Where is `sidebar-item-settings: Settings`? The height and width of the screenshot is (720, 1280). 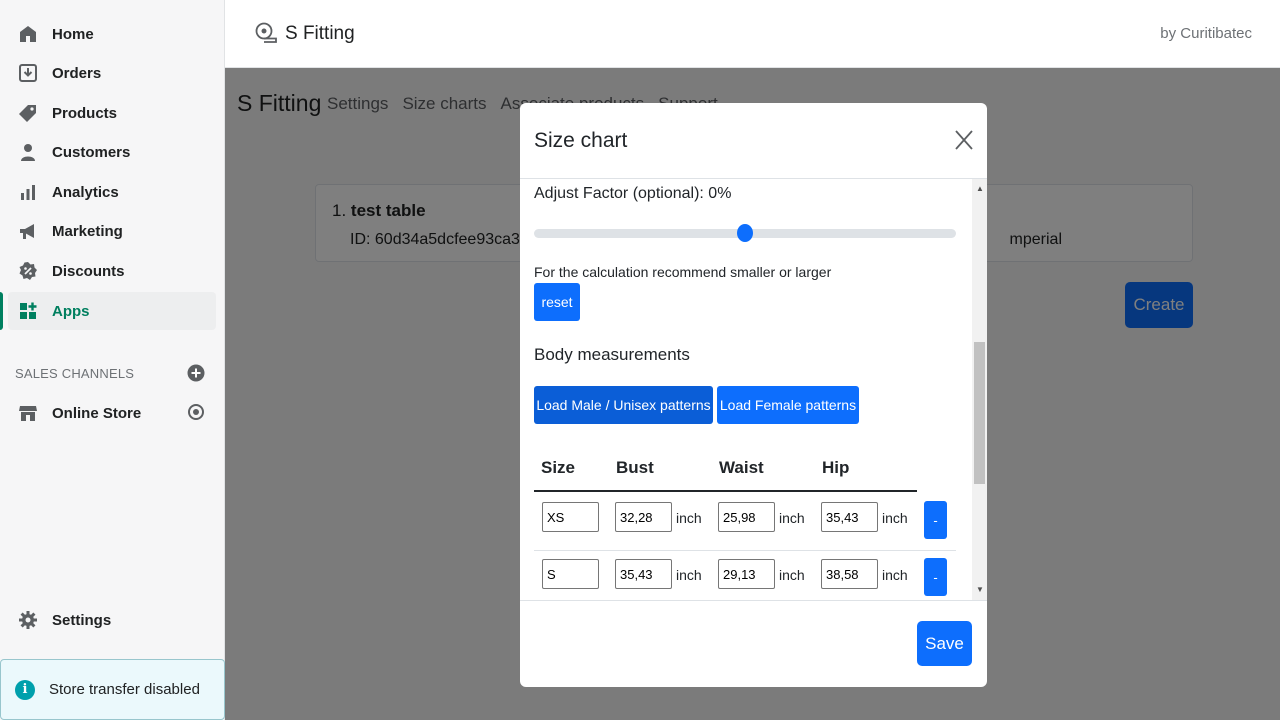 sidebar-item-settings: Settings is located at coordinates (112, 620).